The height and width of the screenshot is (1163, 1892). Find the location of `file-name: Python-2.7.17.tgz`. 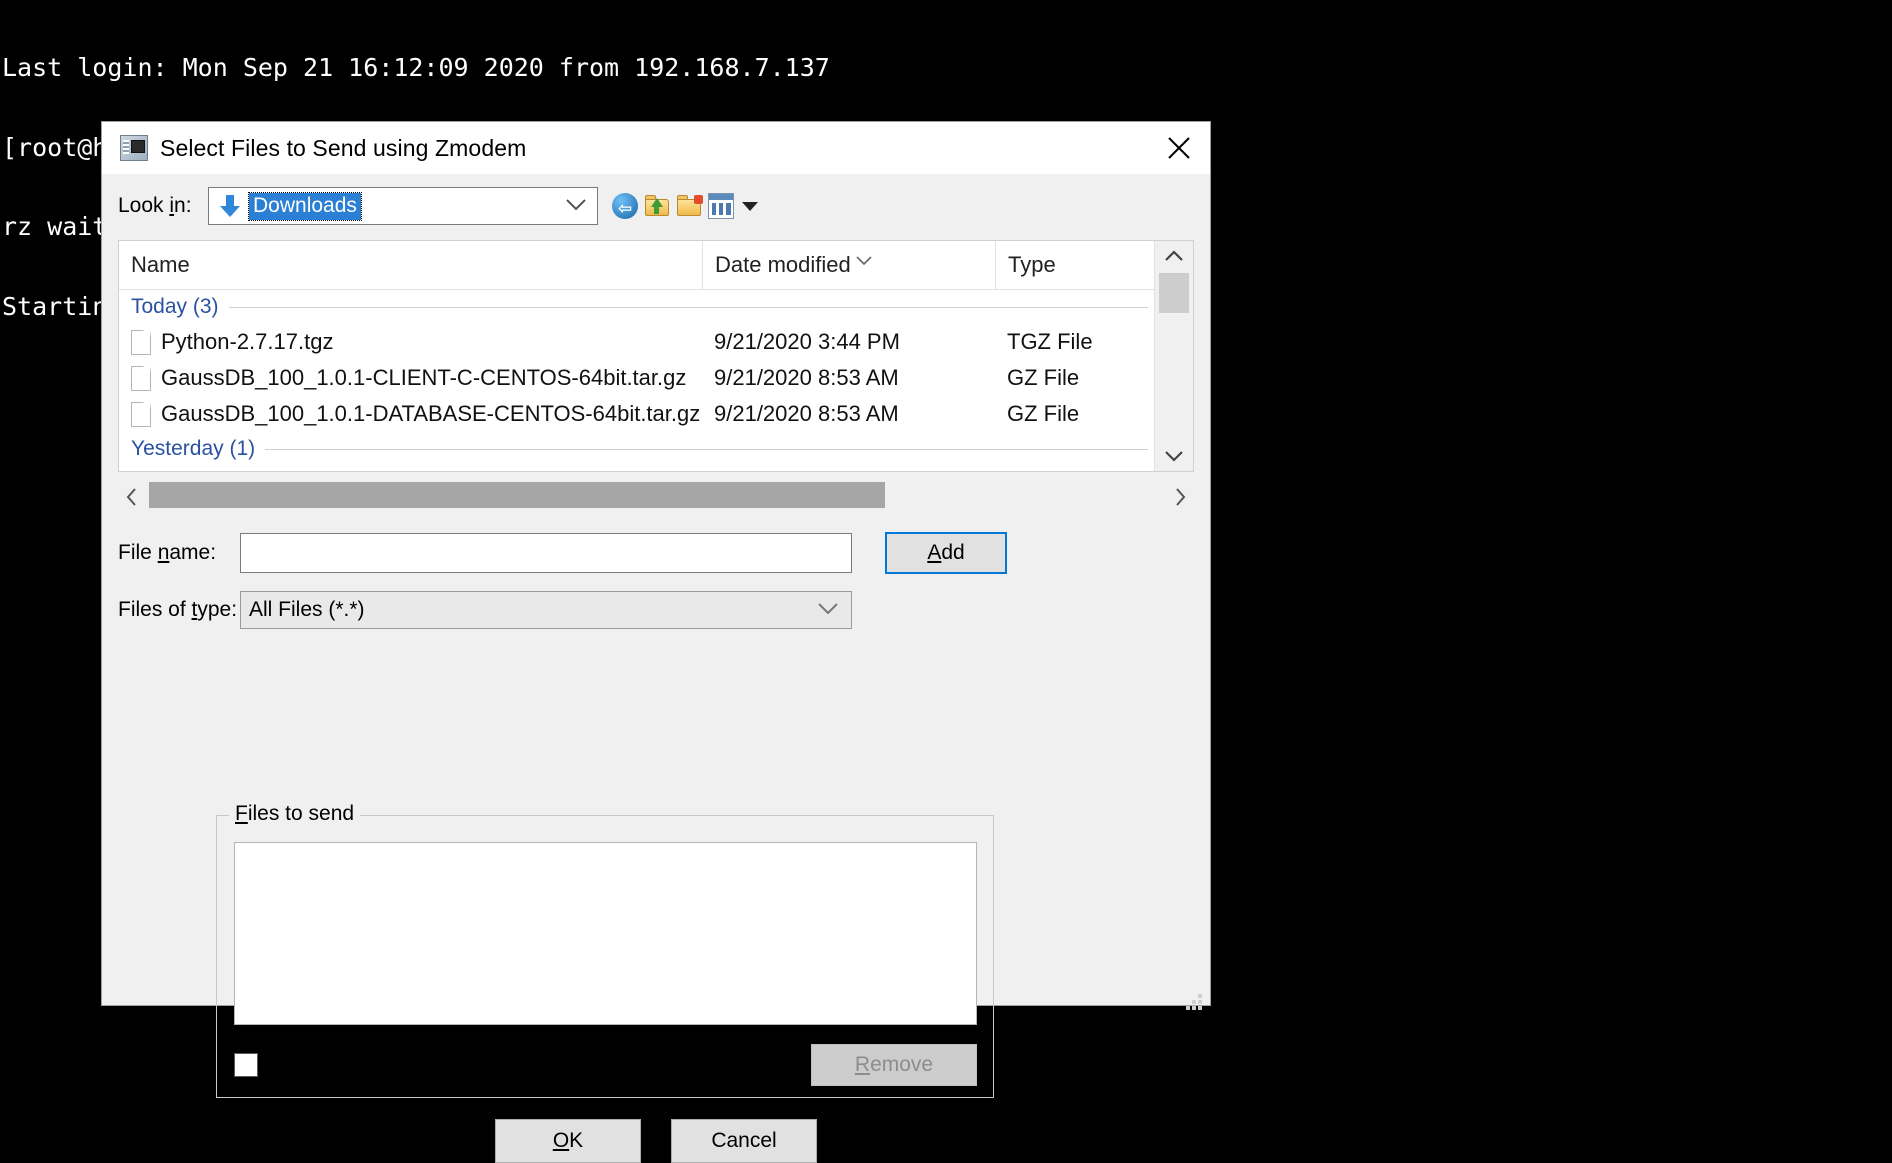

file-name: Python-2.7.17.tgz is located at coordinates (247, 341).